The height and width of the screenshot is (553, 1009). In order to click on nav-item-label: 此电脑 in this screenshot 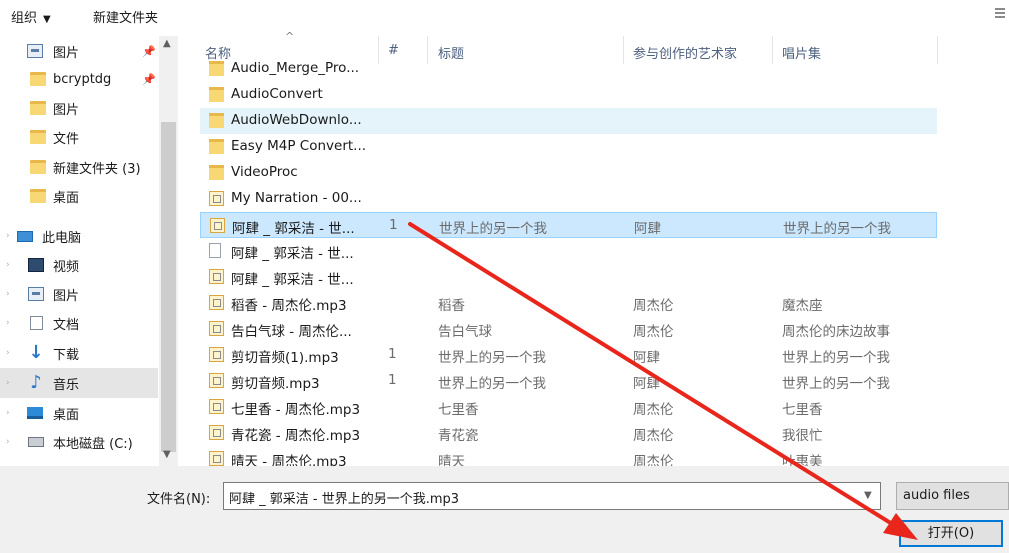, I will do `click(62, 238)`.